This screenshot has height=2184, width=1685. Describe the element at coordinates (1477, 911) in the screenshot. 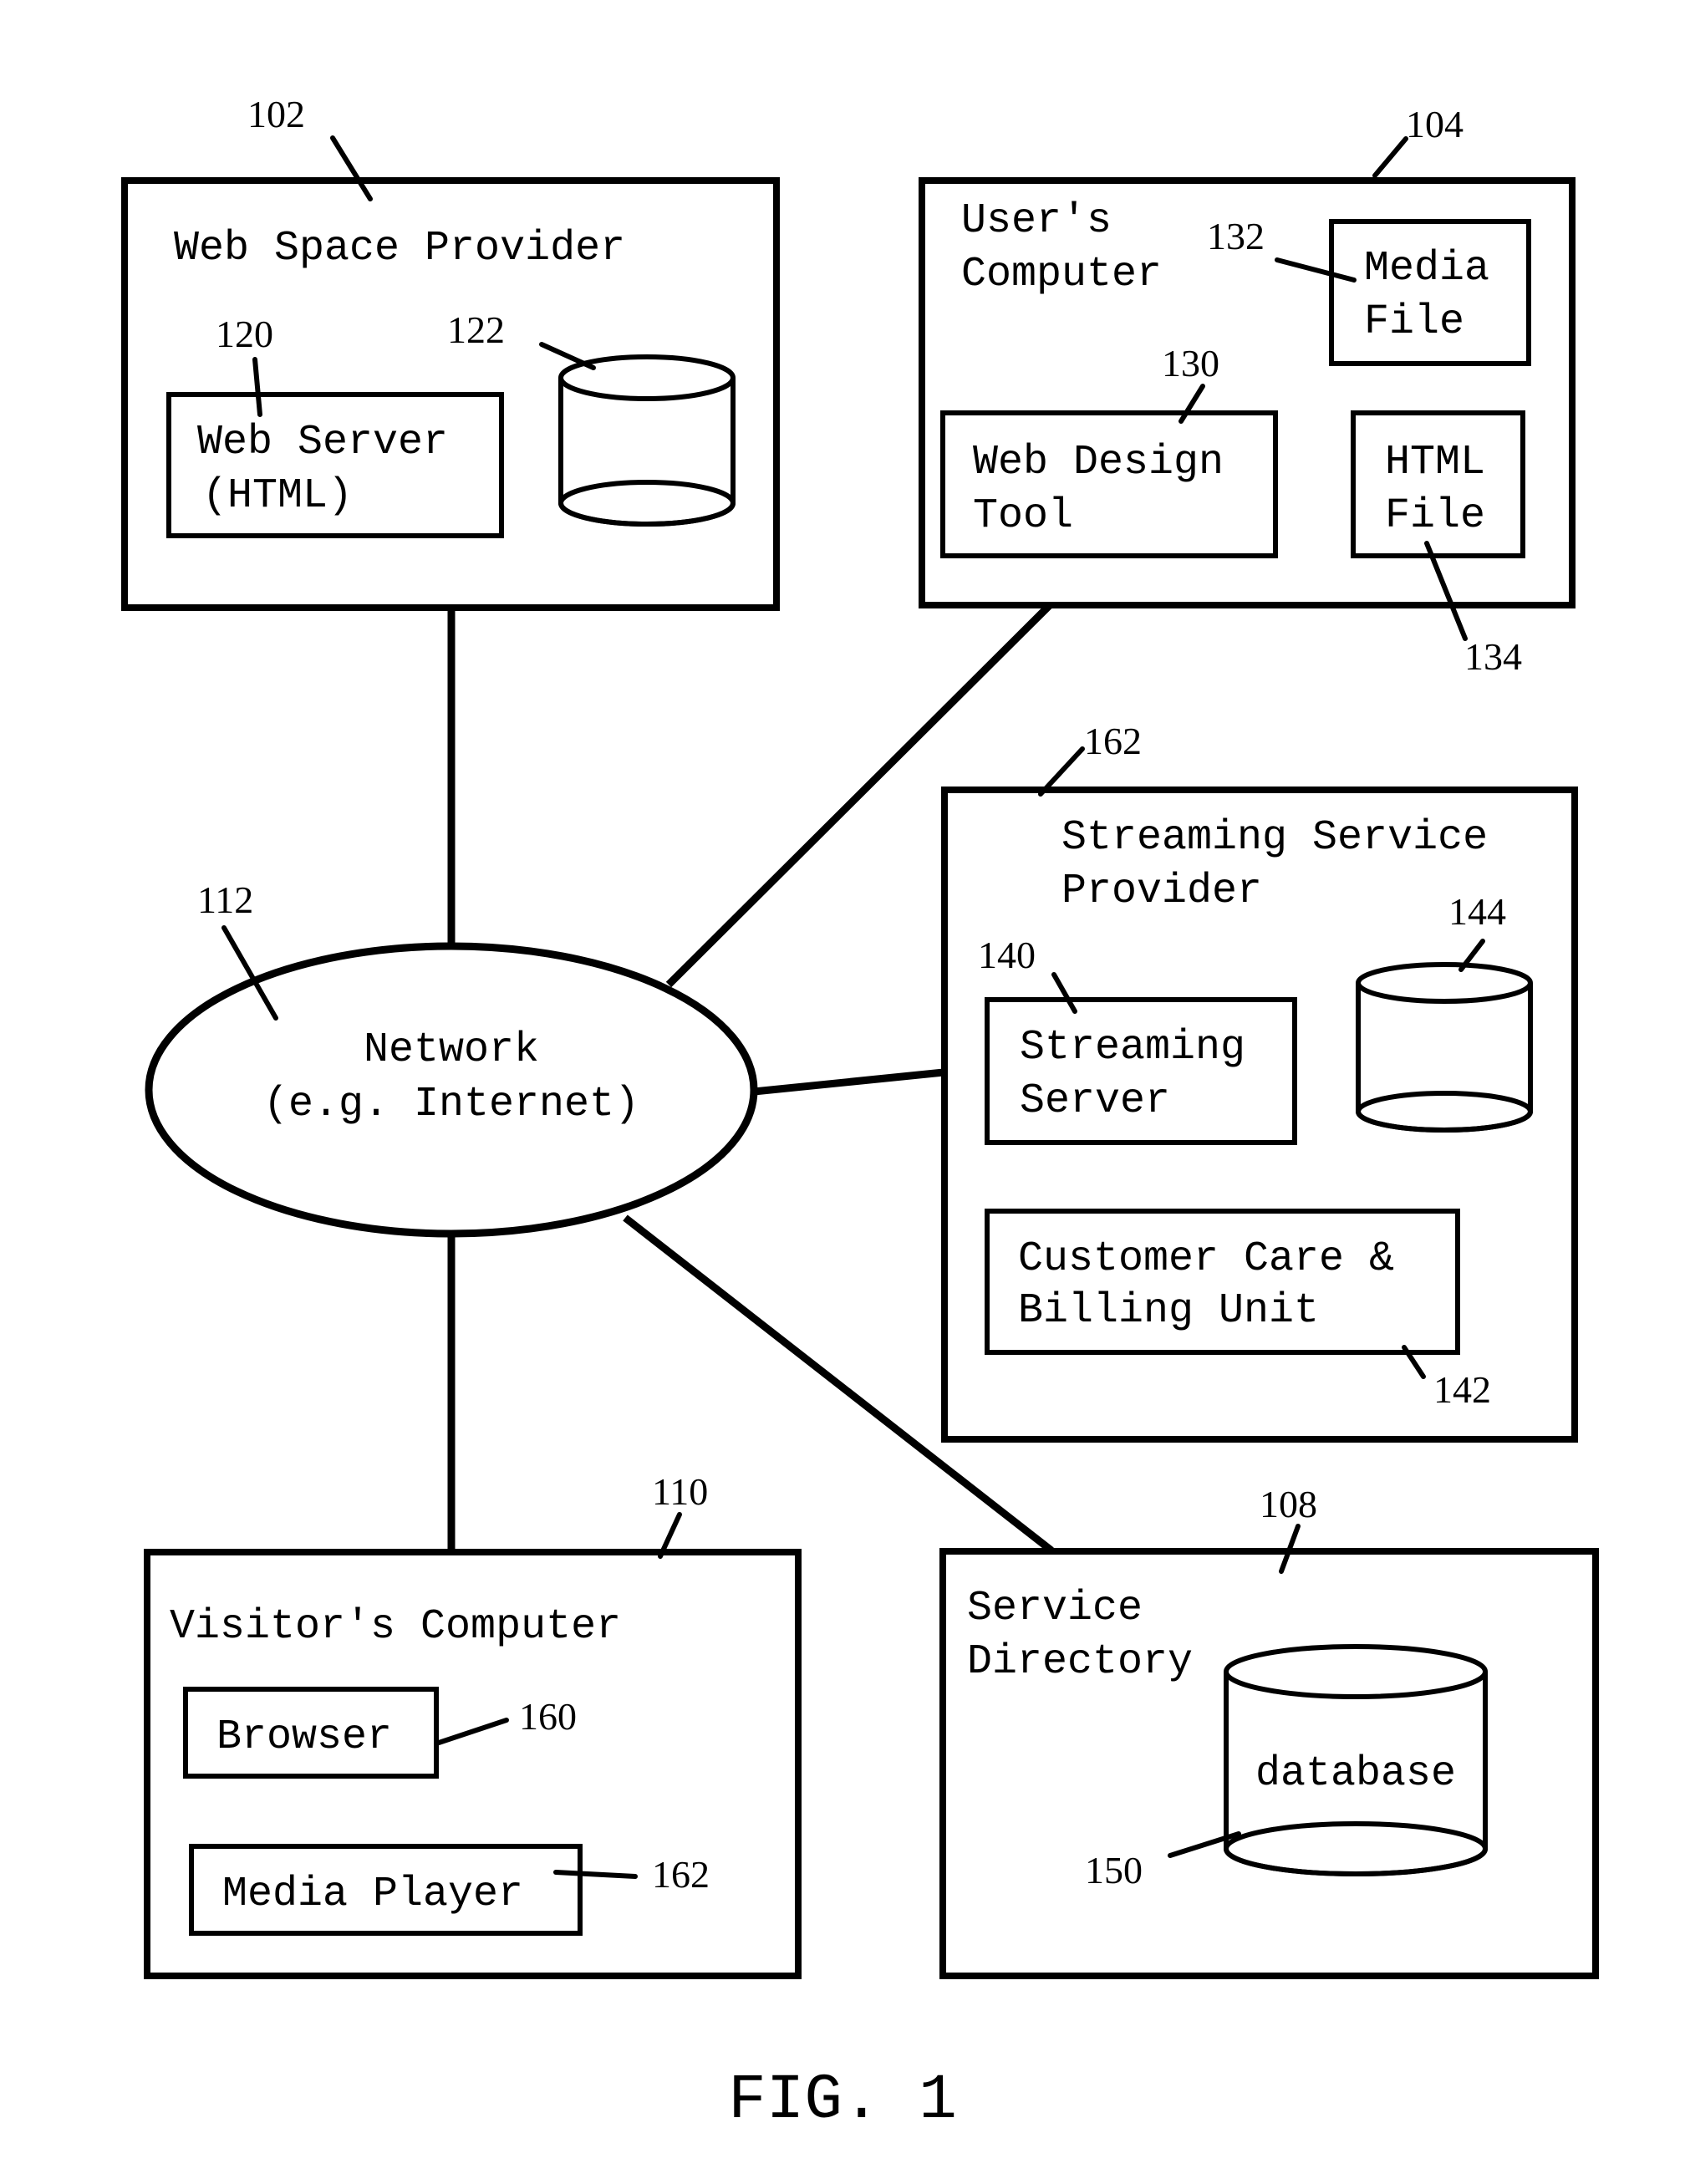

I see `streaming-storage-ref-number: 144` at that location.